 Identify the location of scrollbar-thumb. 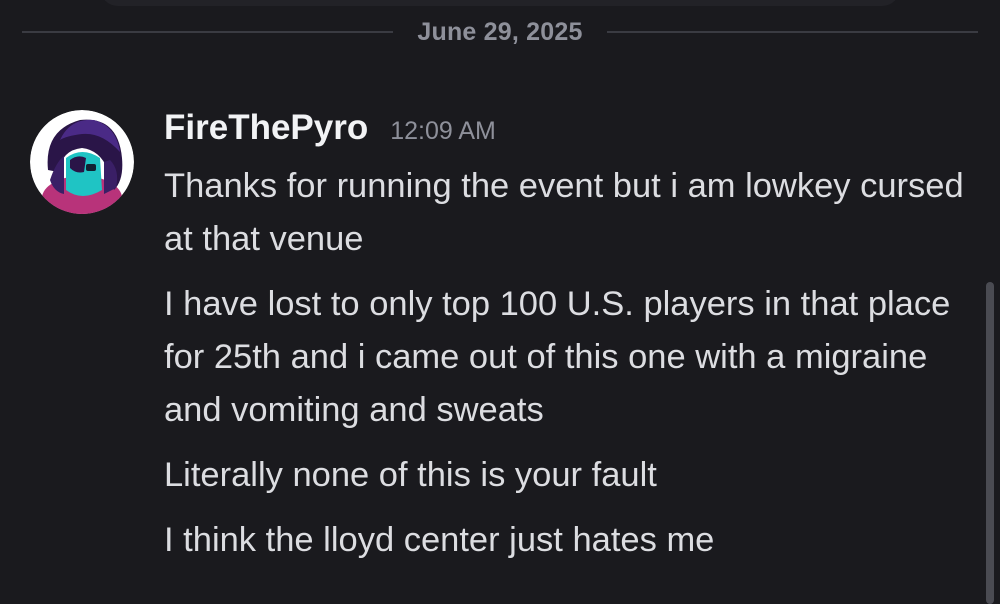
(990, 443).